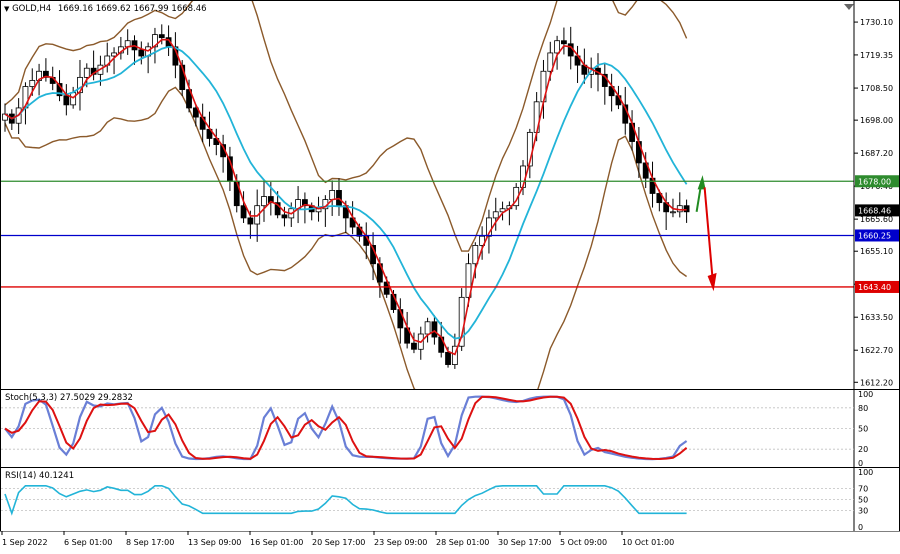 This screenshot has height=554, width=900. I want to click on time-tick-label: 1 Sep 2022, so click(25, 542).